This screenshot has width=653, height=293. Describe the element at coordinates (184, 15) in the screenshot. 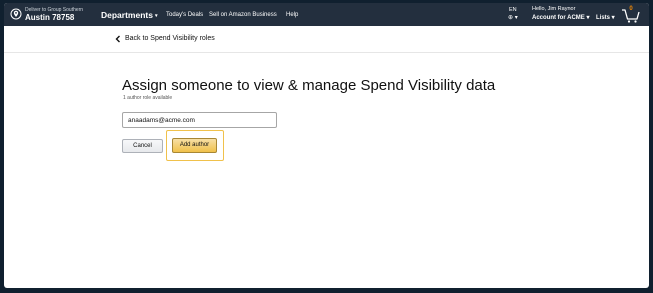

I see `nav-link-todays-deals: Today's Deals` at that location.